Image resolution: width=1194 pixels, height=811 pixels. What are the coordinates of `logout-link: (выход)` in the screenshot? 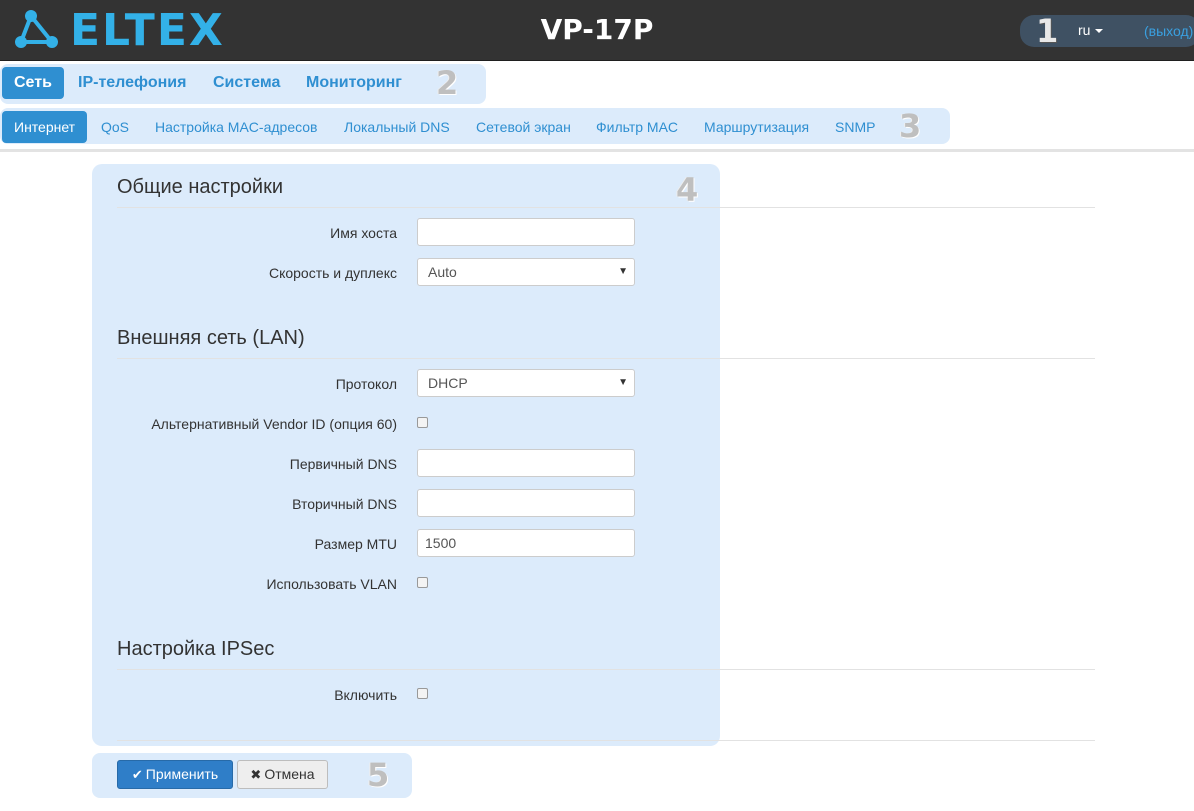 It's located at (1168, 31).